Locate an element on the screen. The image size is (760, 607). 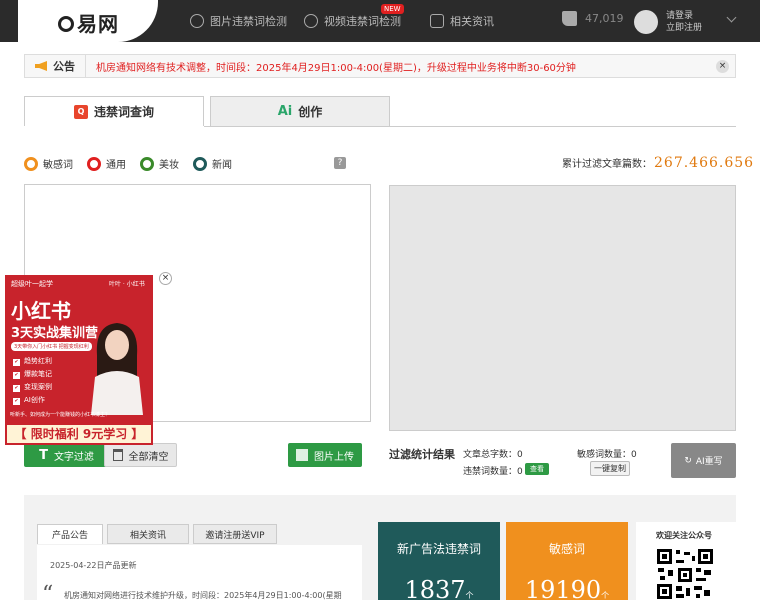
ai-icon: Ai is located at coordinates (285, 111).